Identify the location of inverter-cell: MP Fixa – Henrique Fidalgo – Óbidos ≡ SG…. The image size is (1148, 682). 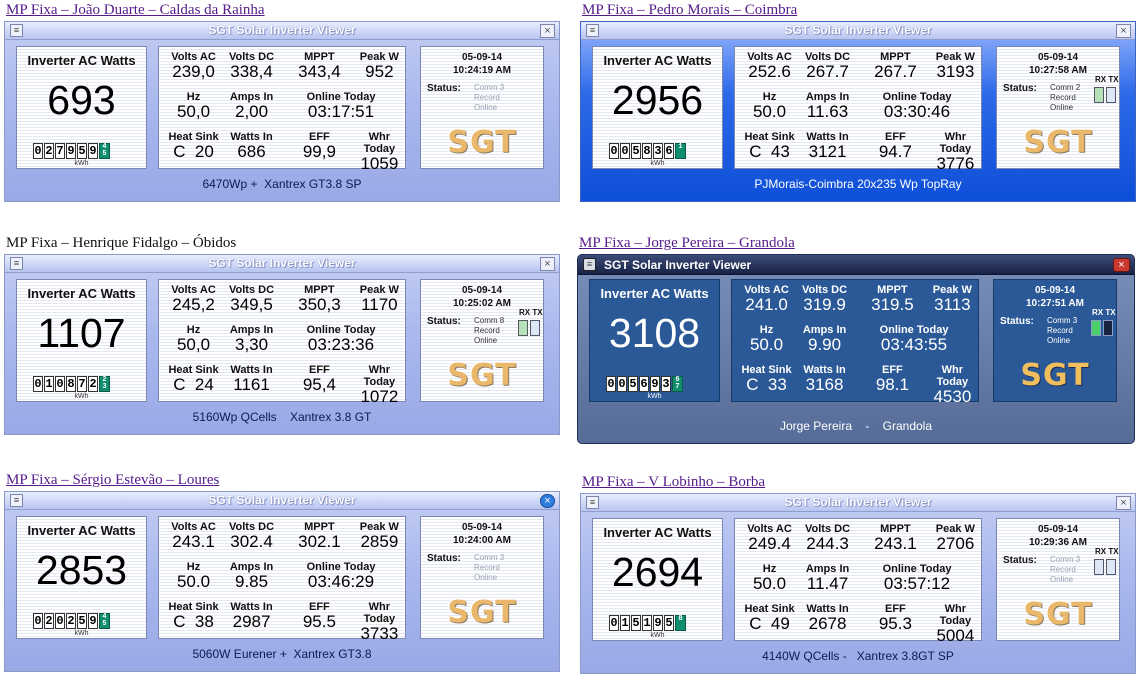
(282, 334).